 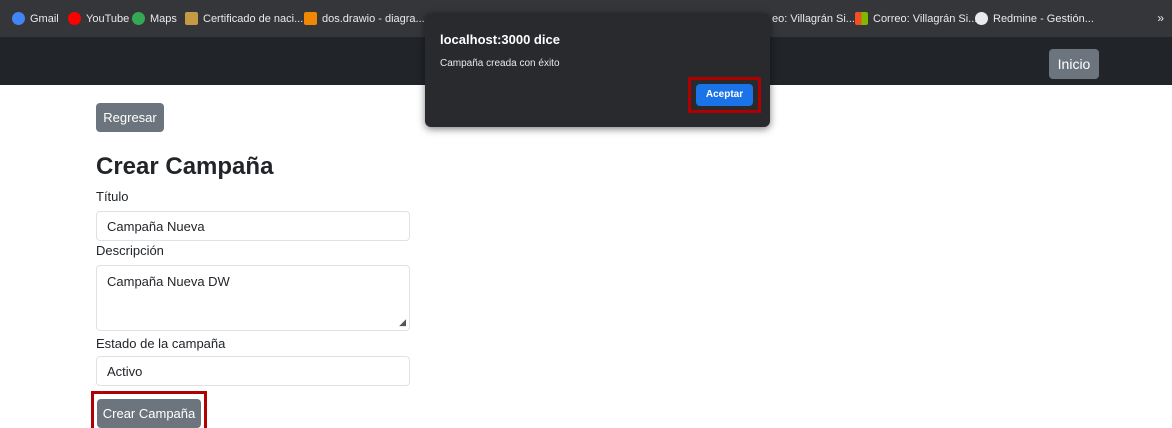 I want to click on bookmark-maps: Maps, so click(x=154, y=18).